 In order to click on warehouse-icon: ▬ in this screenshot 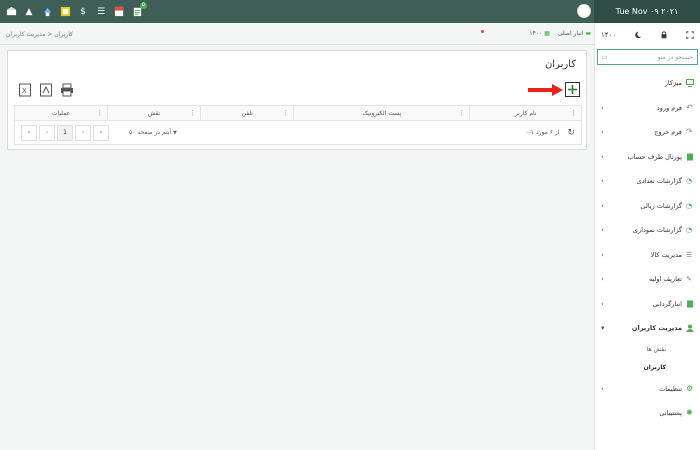, I will do `click(588, 33)`.